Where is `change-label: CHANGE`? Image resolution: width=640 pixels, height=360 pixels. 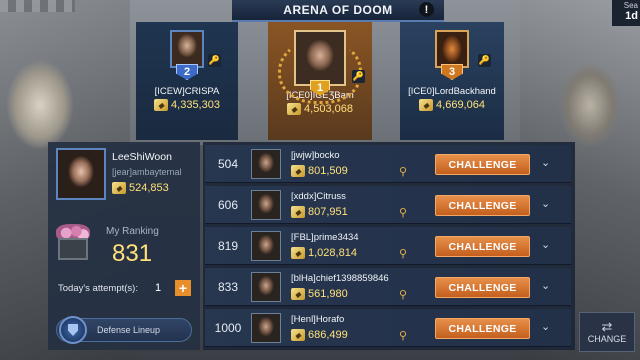 change-label: CHANGE is located at coordinates (607, 339).